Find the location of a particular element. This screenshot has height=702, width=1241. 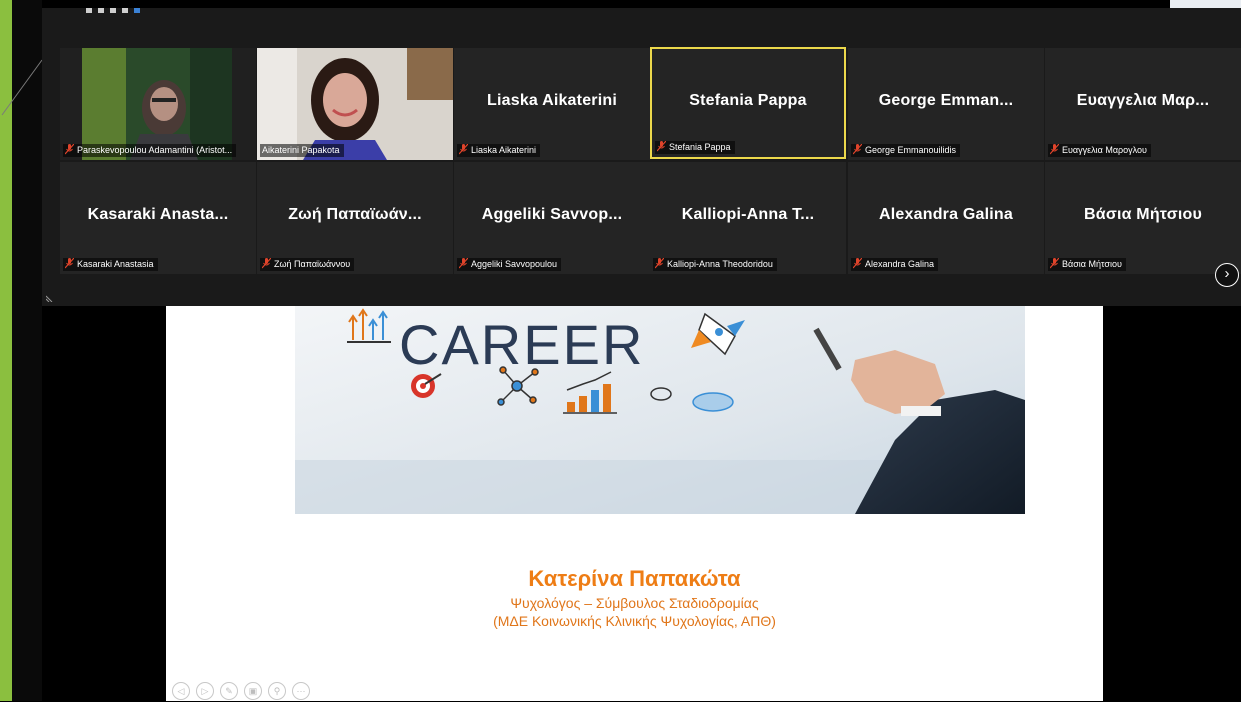

next-icon: ▷ is located at coordinates (205, 691).